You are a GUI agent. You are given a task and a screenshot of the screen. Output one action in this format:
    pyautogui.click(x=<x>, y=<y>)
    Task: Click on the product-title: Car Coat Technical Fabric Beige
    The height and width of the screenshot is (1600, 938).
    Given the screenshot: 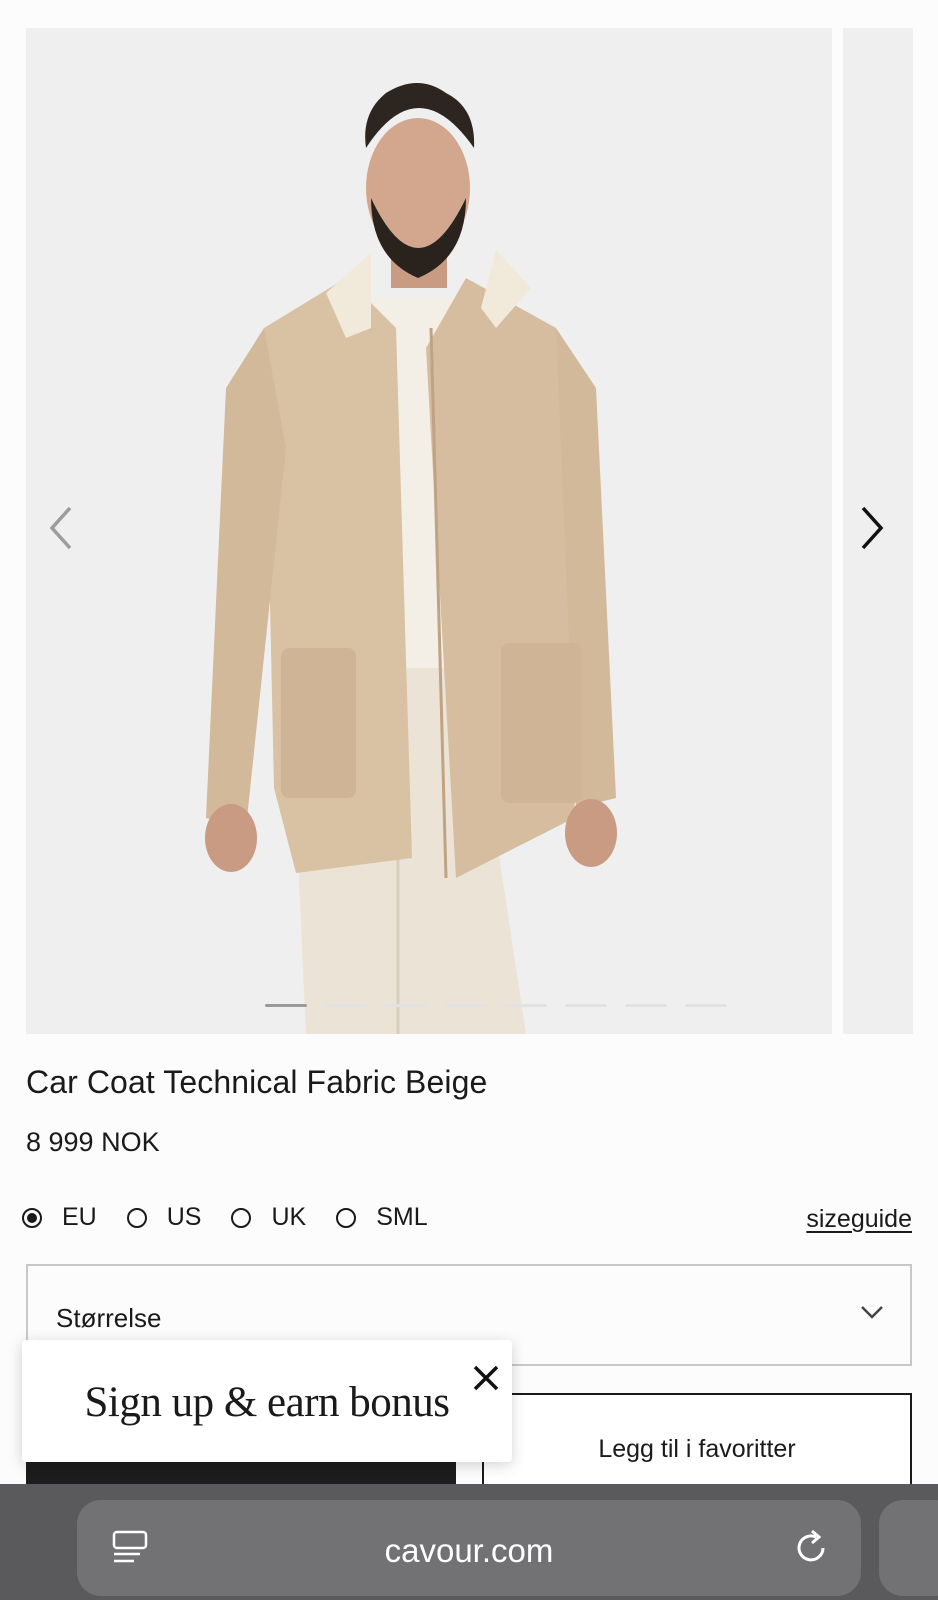 What is the action you would take?
    pyautogui.click(x=257, y=1082)
    